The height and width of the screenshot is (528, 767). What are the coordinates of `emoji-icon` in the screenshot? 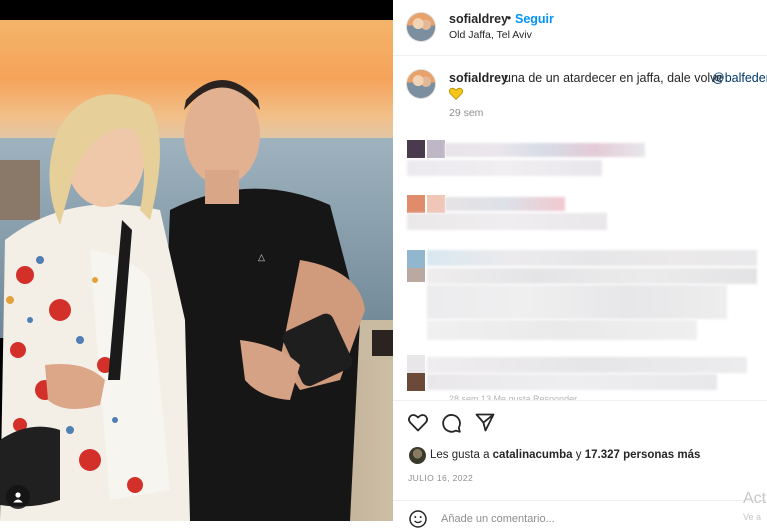 It's located at (418, 519).